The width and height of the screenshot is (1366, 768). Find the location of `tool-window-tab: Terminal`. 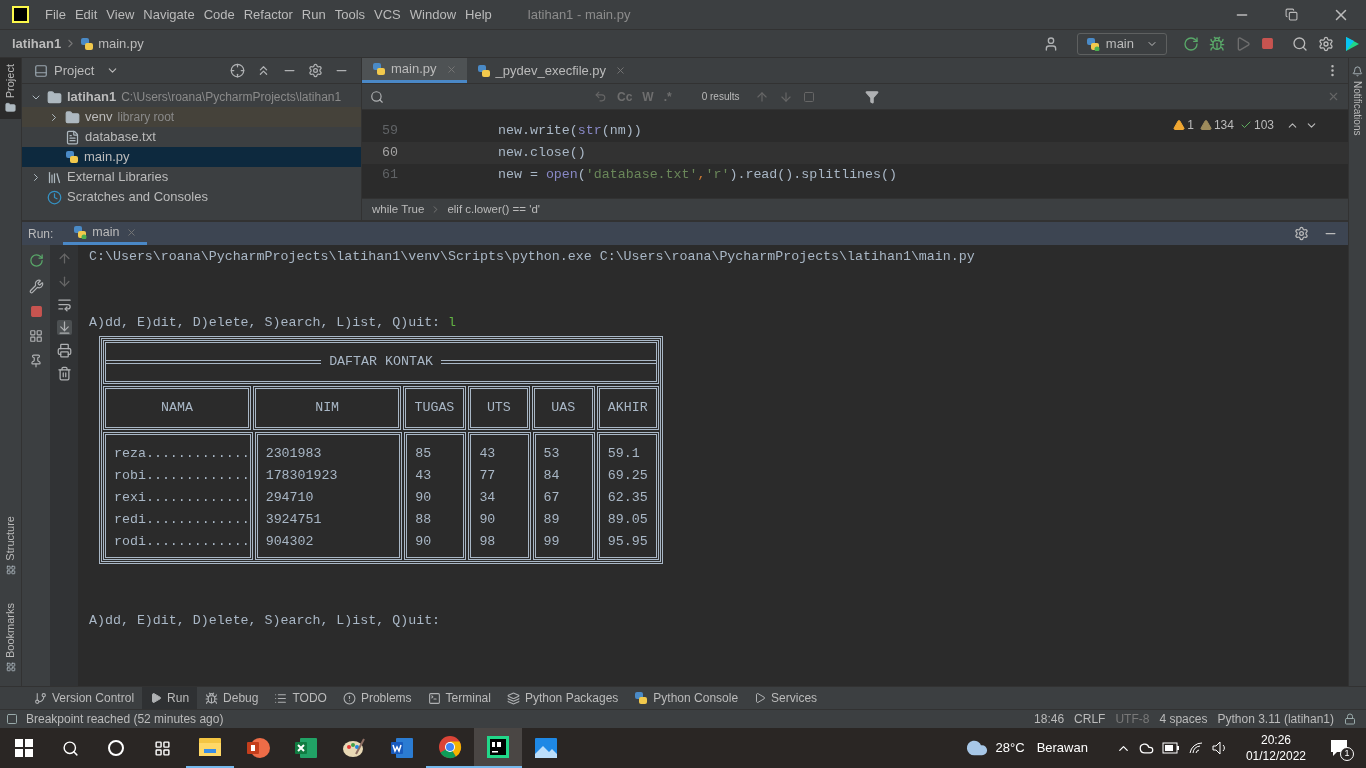

tool-window-tab: Terminal is located at coordinates (459, 698).